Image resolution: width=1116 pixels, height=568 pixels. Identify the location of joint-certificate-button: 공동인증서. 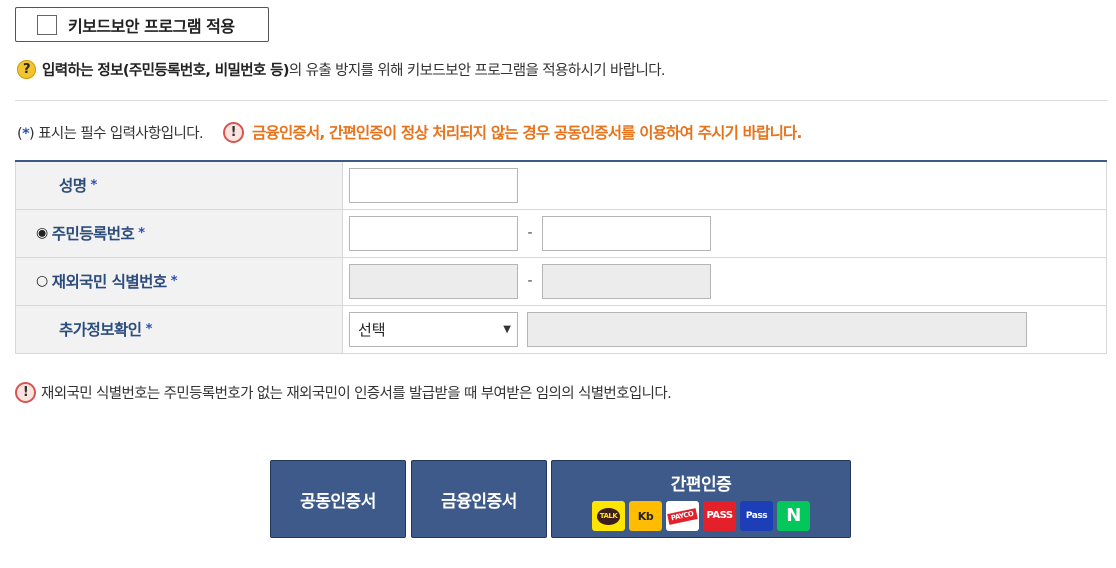
(338, 499).